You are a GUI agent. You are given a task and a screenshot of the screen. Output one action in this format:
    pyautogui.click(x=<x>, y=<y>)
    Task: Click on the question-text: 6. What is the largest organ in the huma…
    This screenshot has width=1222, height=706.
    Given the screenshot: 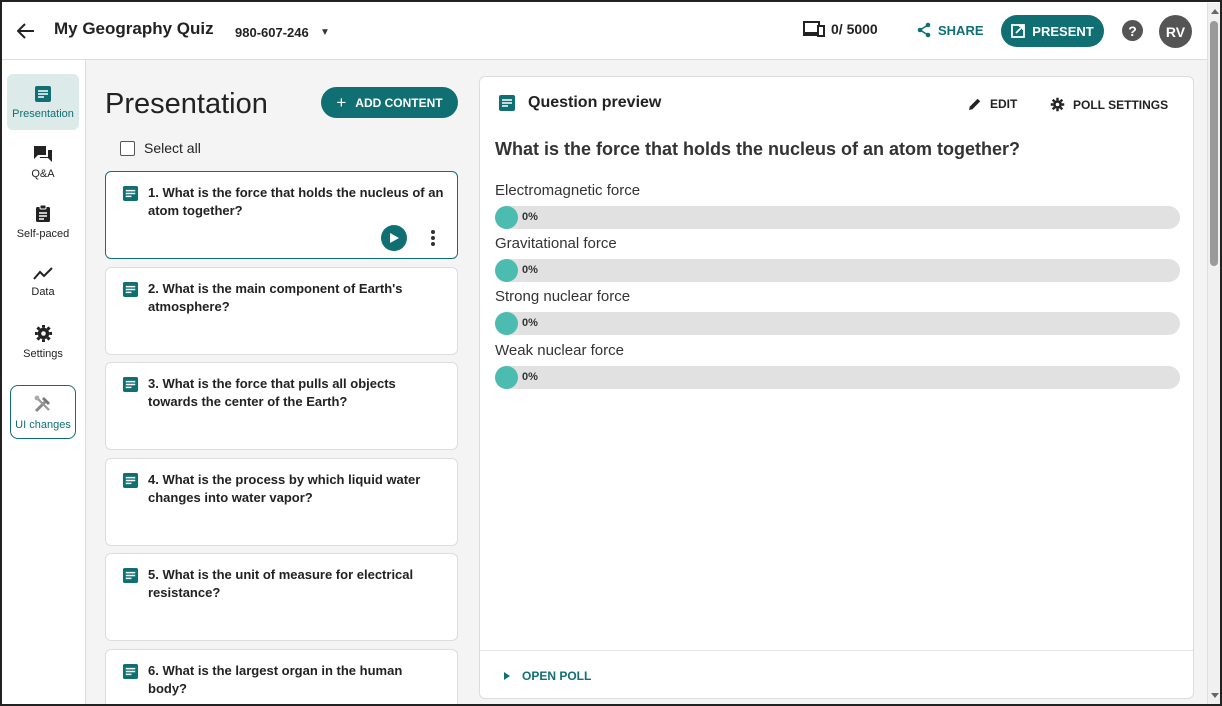 What is the action you would take?
    pyautogui.click(x=275, y=679)
    